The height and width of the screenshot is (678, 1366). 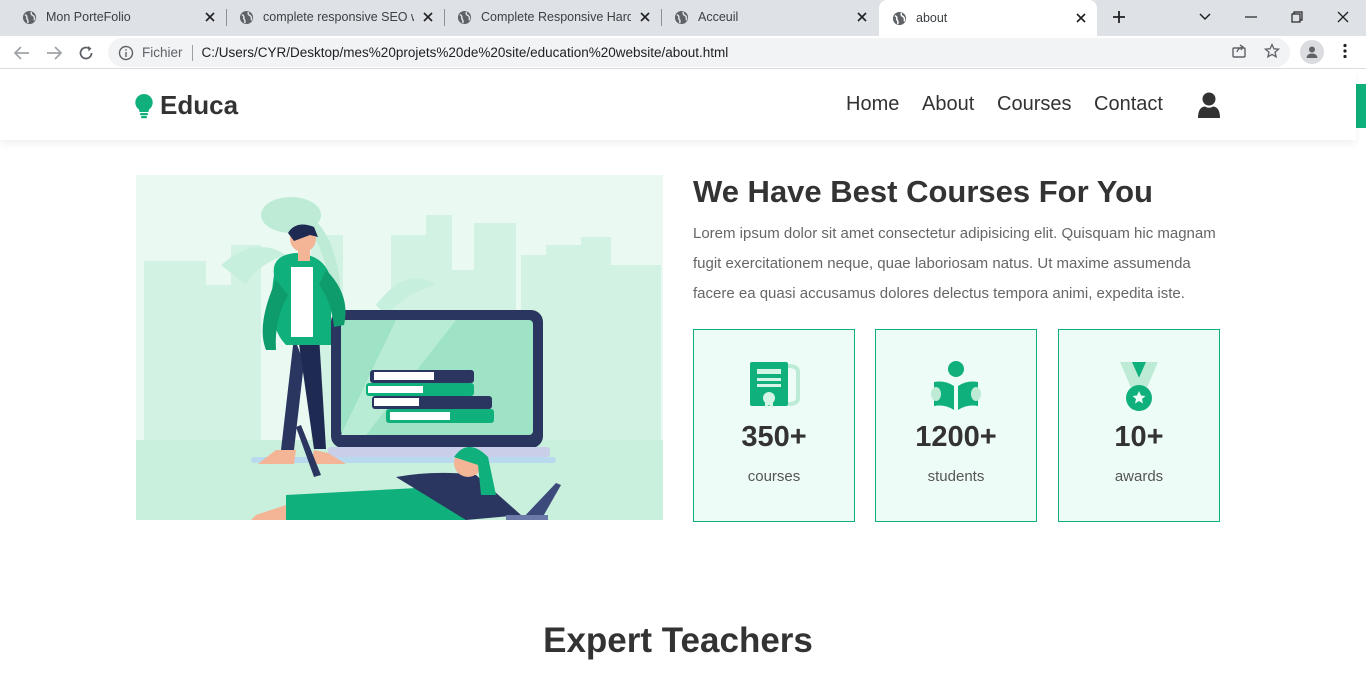 I want to click on share-icon, so click(x=1239, y=51).